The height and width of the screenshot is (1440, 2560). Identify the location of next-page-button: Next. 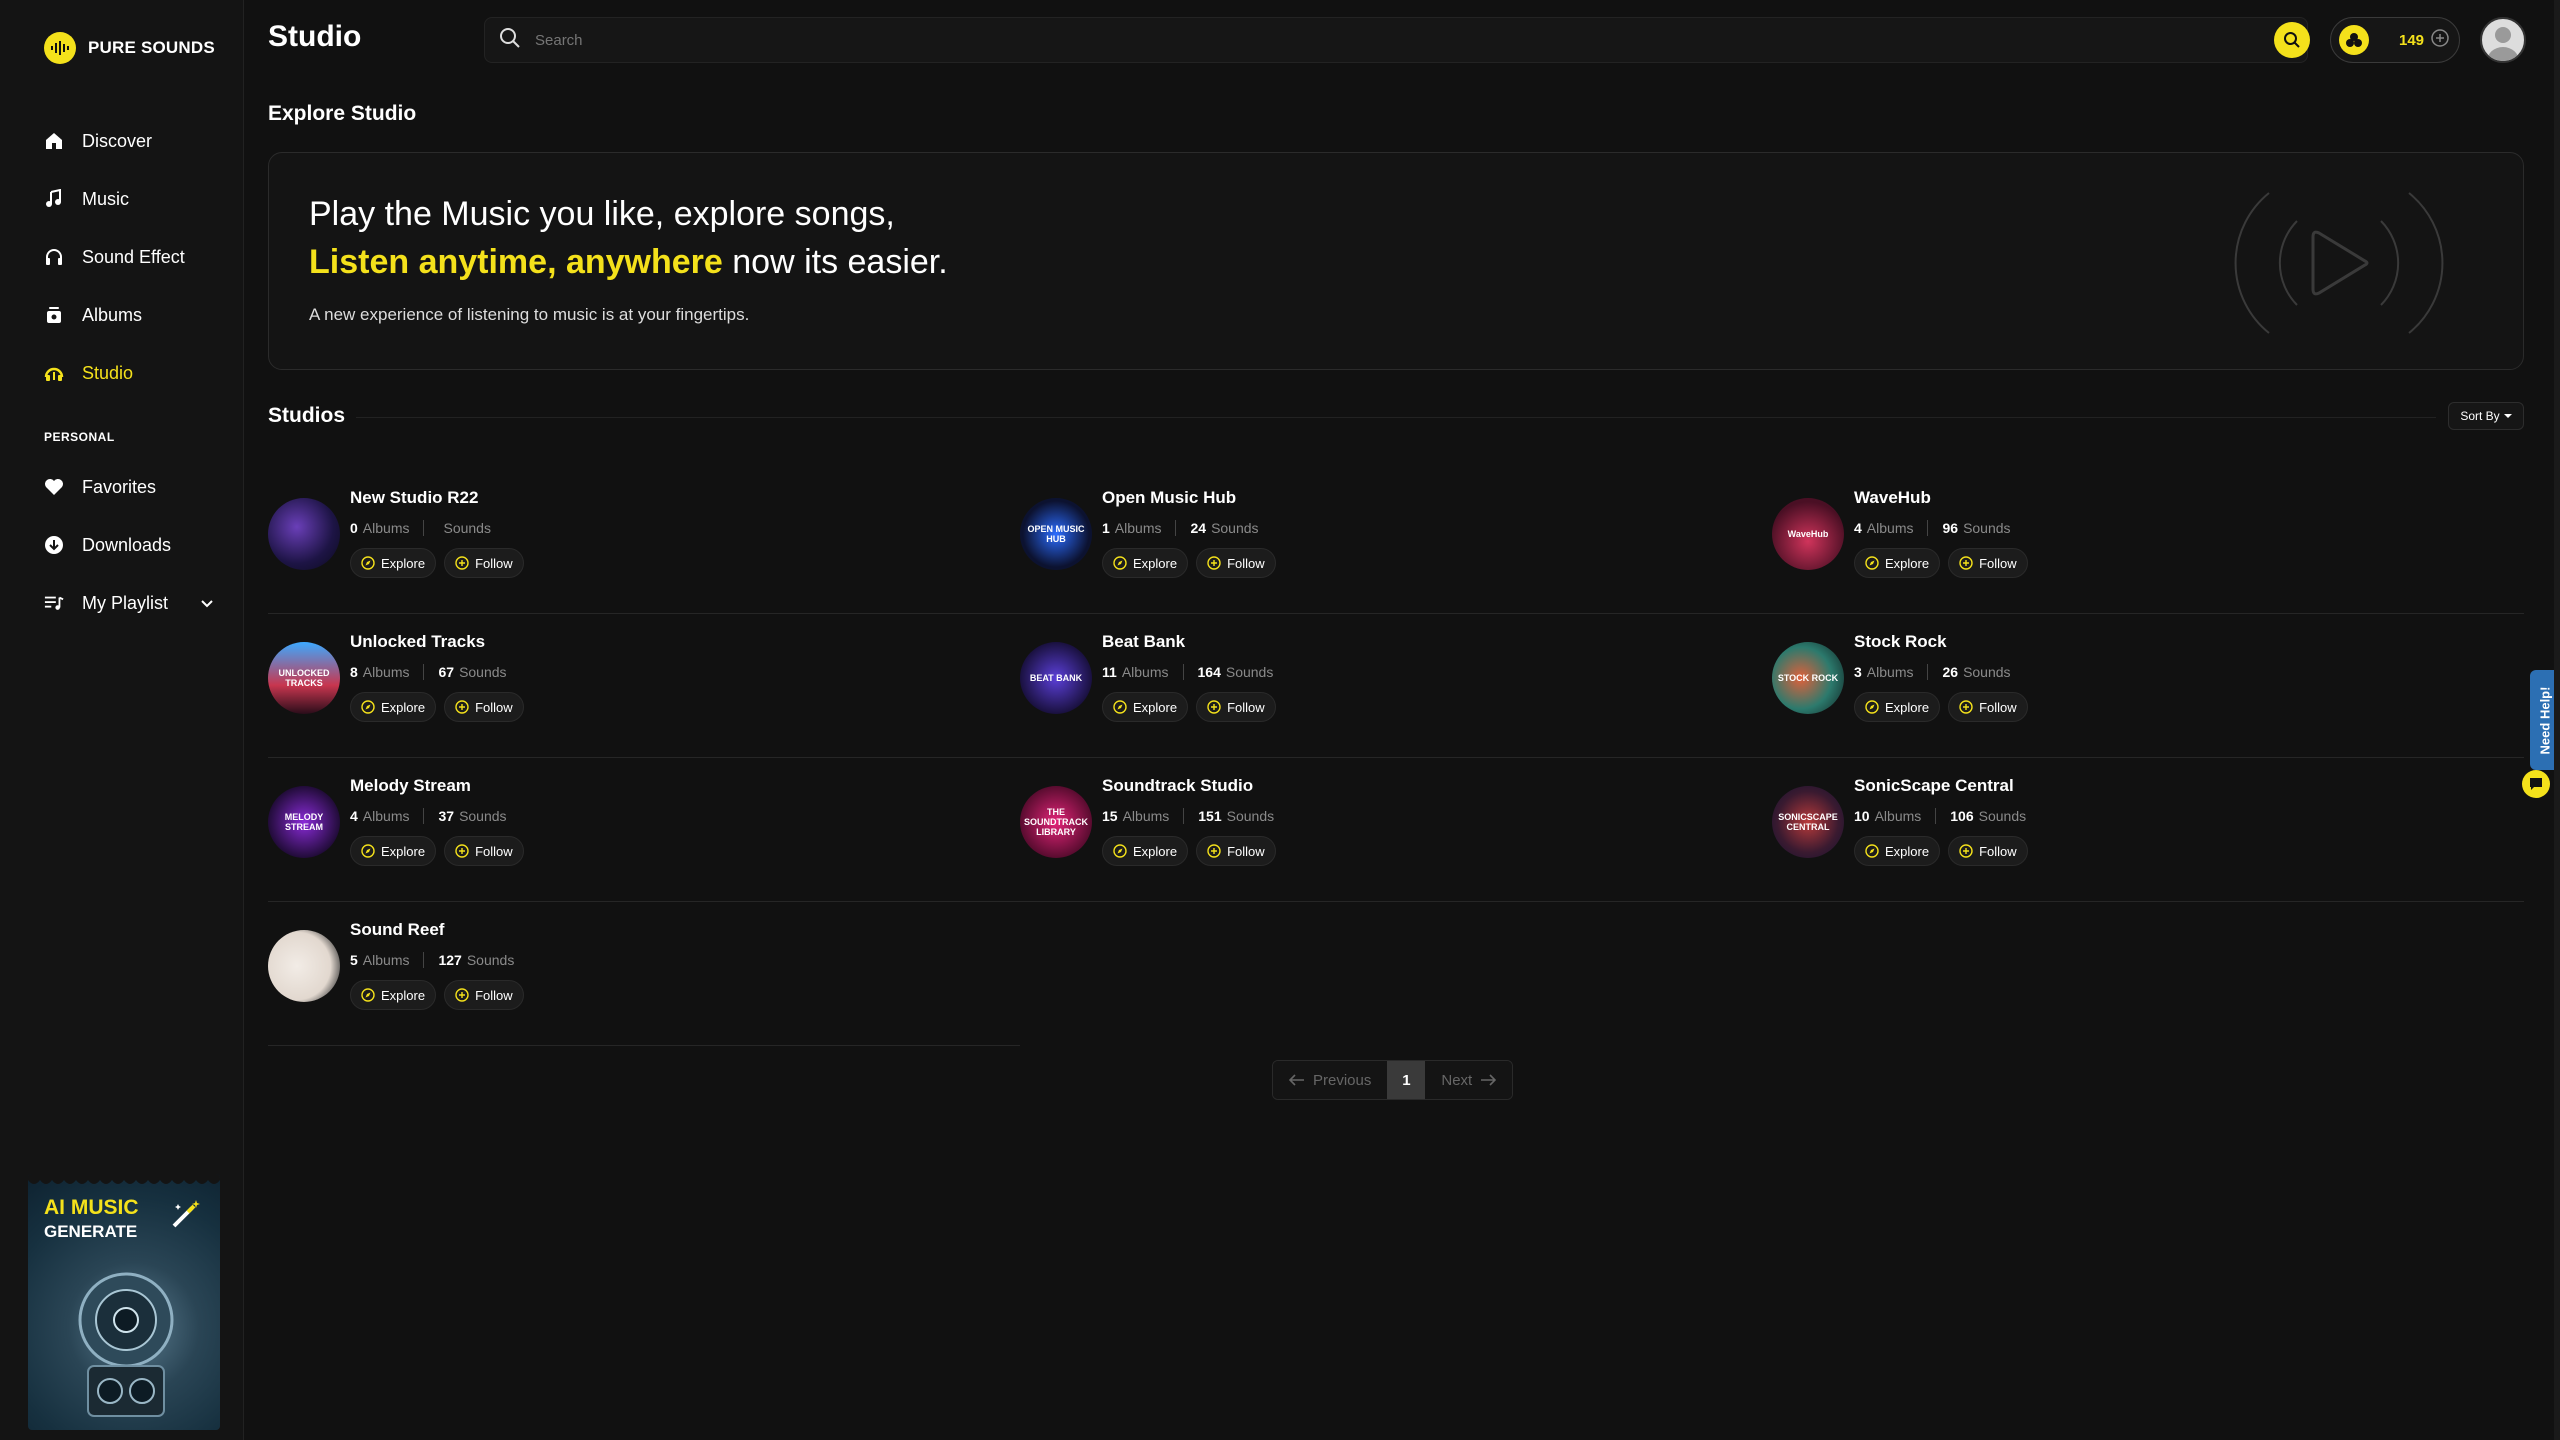
(1469, 1080).